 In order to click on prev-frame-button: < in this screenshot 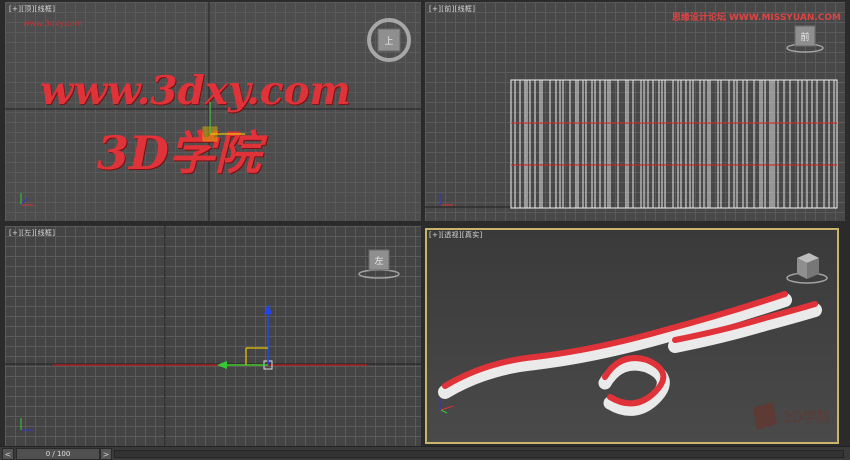, I will do `click(8, 454)`.